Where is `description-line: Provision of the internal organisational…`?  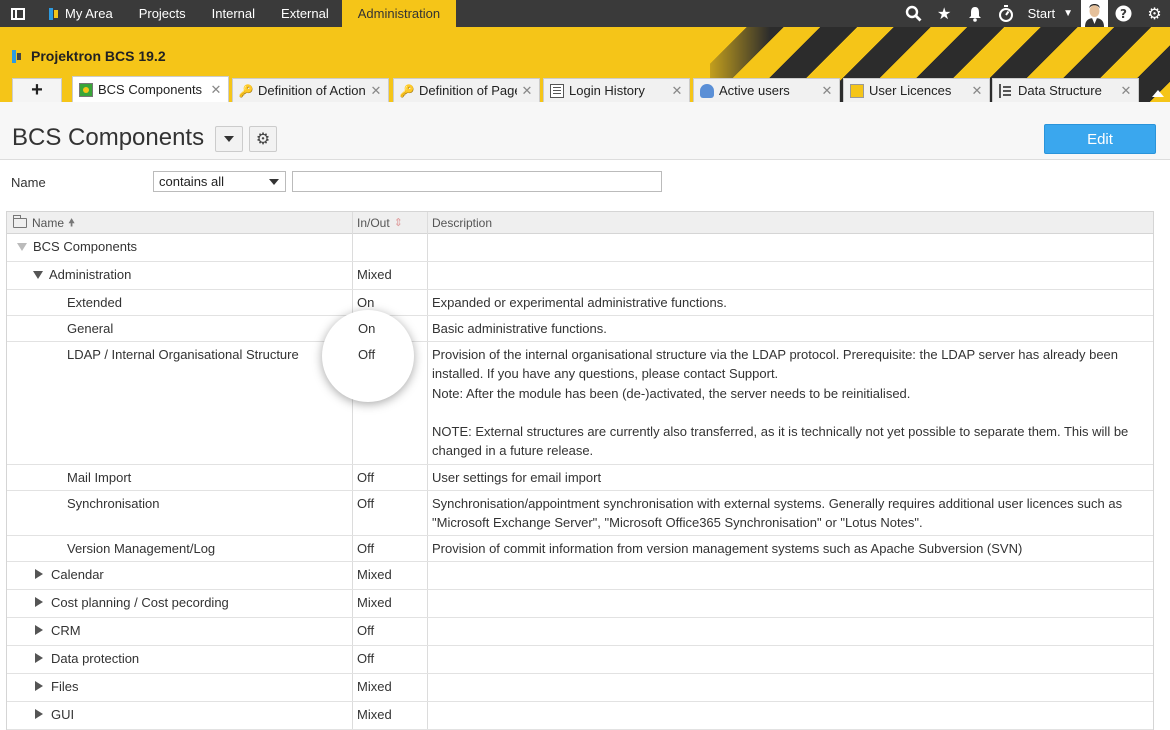 description-line: Provision of the internal organisational… is located at coordinates (775, 354).